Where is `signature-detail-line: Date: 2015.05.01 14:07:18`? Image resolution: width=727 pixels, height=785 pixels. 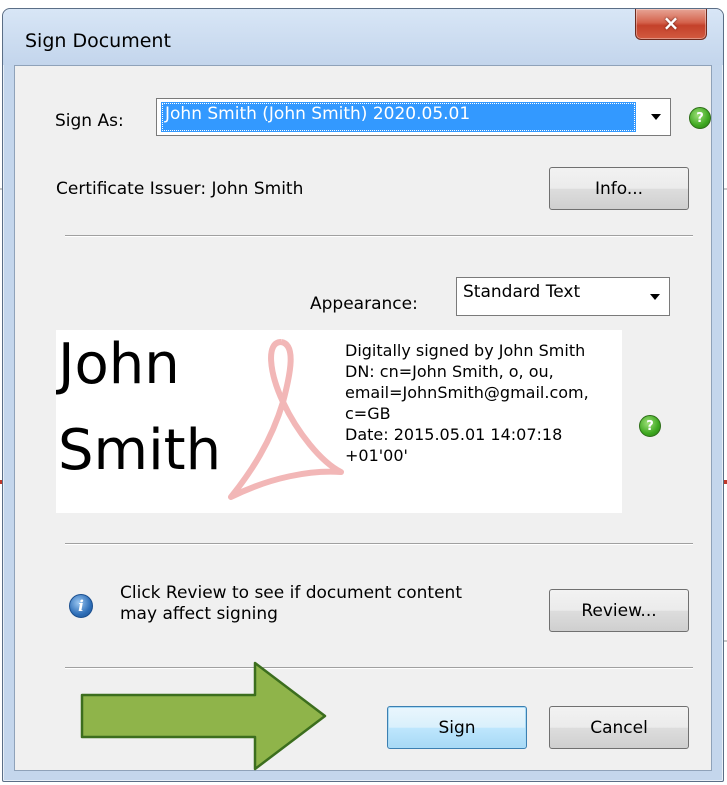 signature-detail-line: Date: 2015.05.01 14:07:18 is located at coordinates (454, 434).